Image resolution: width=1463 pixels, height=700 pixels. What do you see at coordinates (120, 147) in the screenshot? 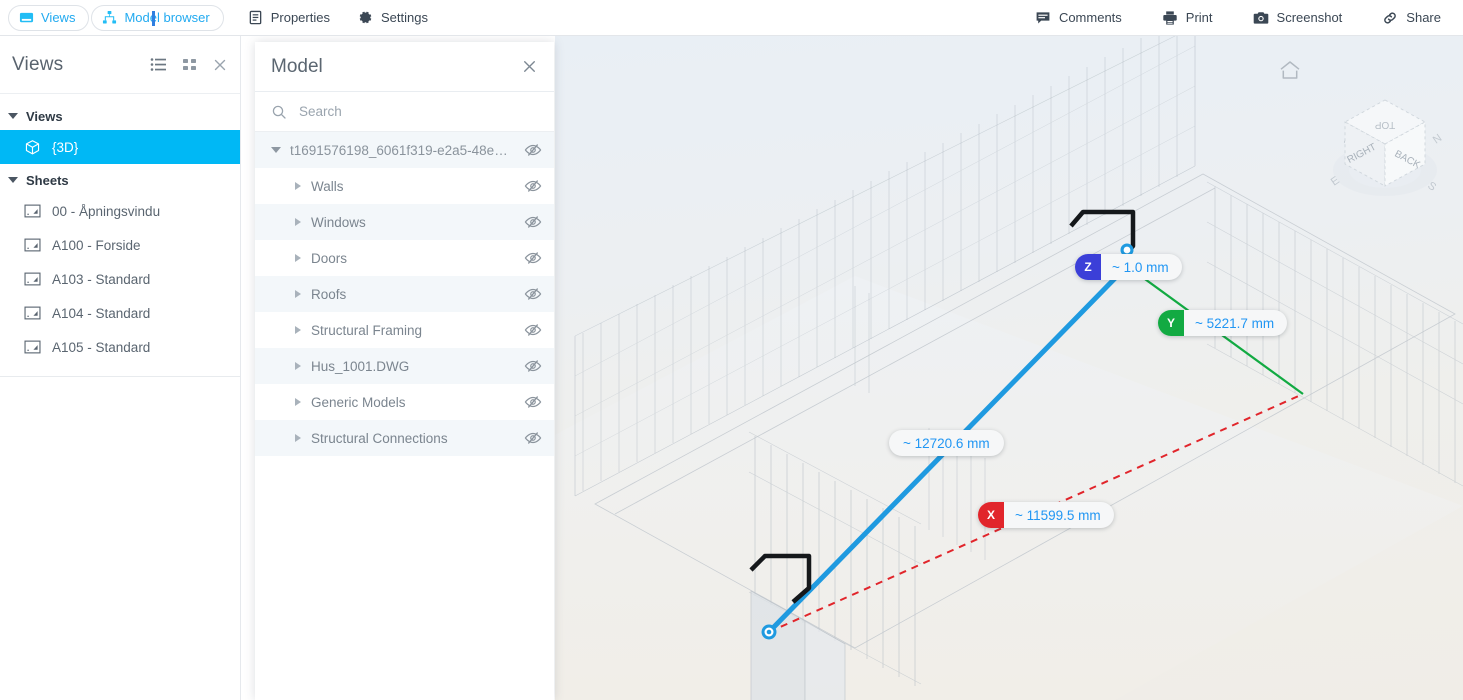
I see `sidebar-item-3d-view: {3D}` at bounding box center [120, 147].